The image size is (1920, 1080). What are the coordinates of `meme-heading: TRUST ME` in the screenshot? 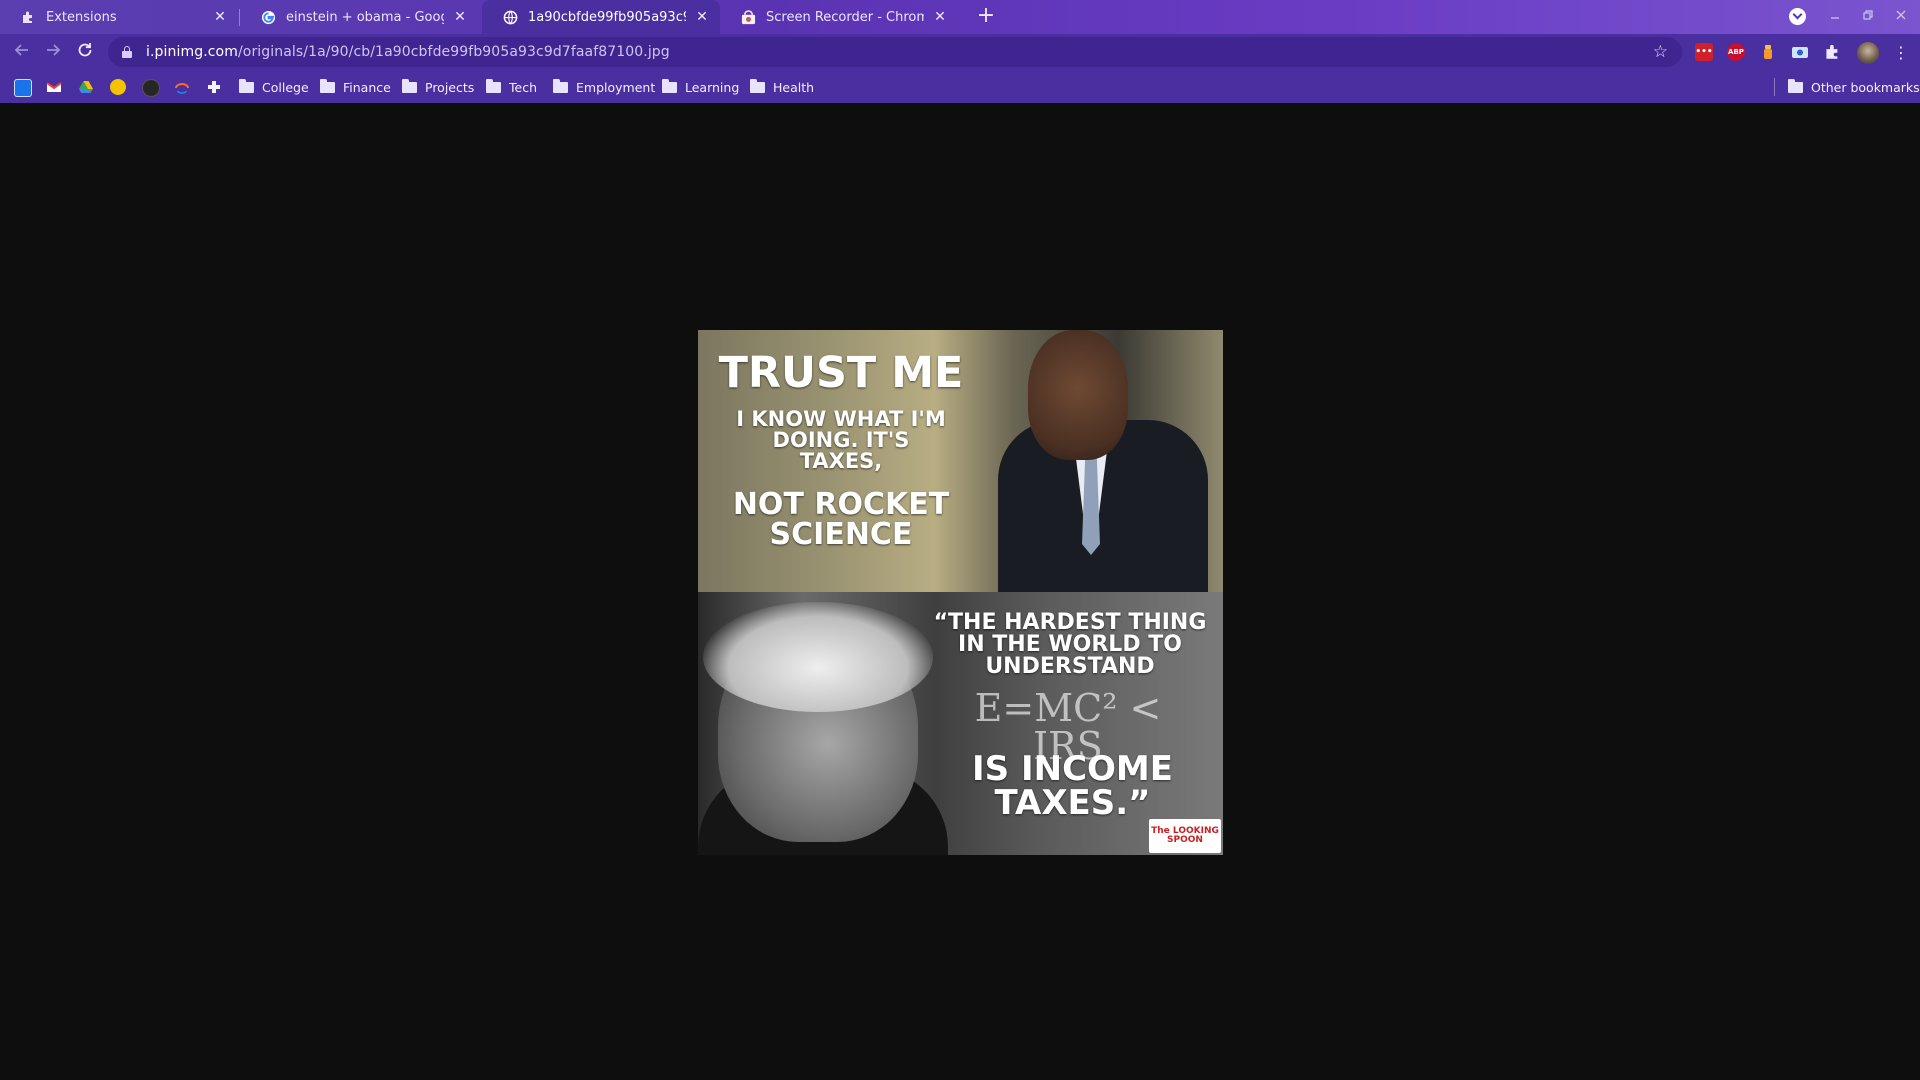 It's located at (841, 373).